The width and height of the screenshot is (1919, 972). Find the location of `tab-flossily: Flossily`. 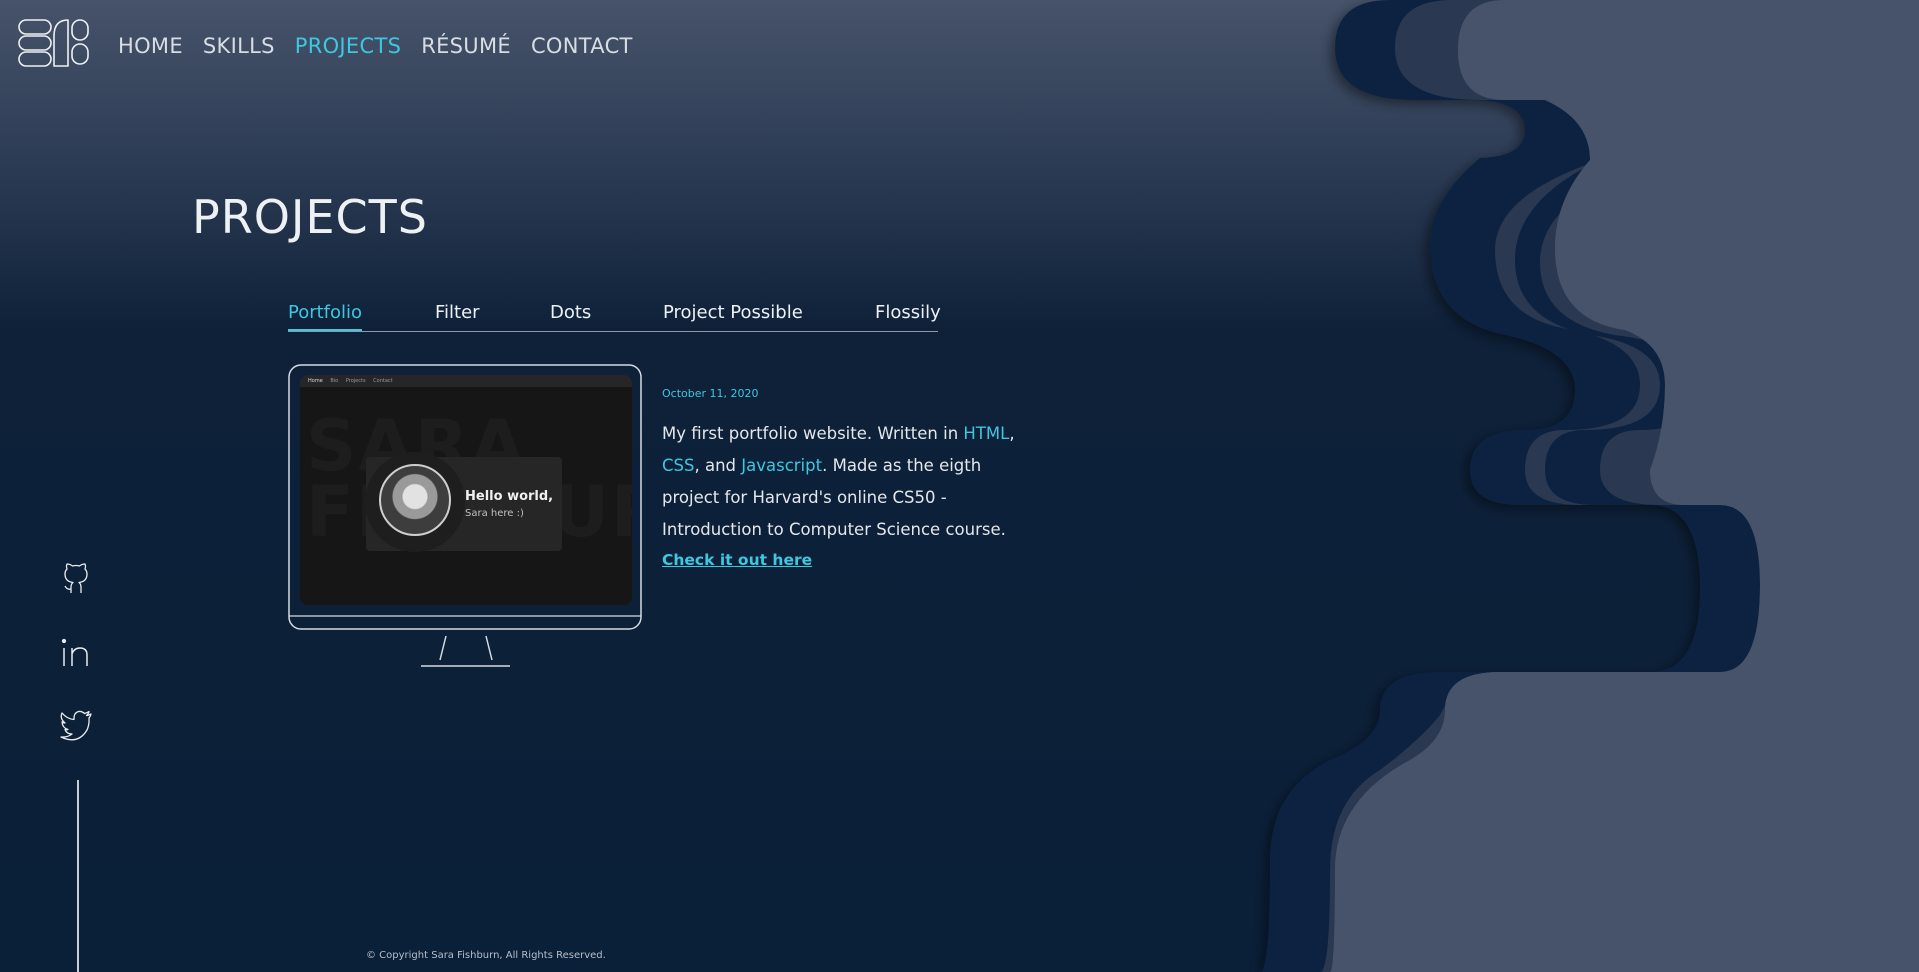

tab-flossily: Flossily is located at coordinates (908, 315).